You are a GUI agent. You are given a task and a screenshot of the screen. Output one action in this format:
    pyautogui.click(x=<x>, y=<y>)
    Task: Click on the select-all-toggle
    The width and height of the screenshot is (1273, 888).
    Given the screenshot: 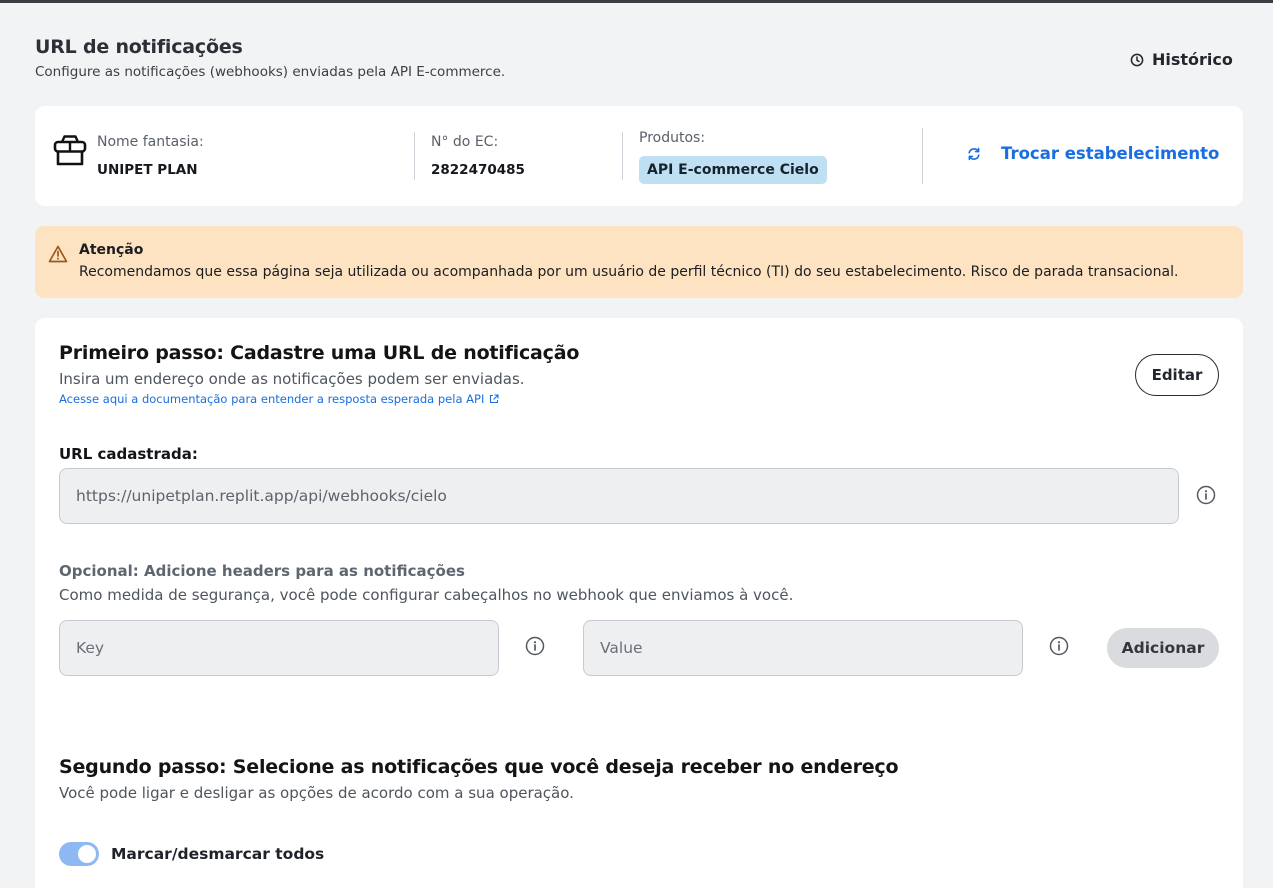 What is the action you would take?
    pyautogui.click(x=79, y=854)
    